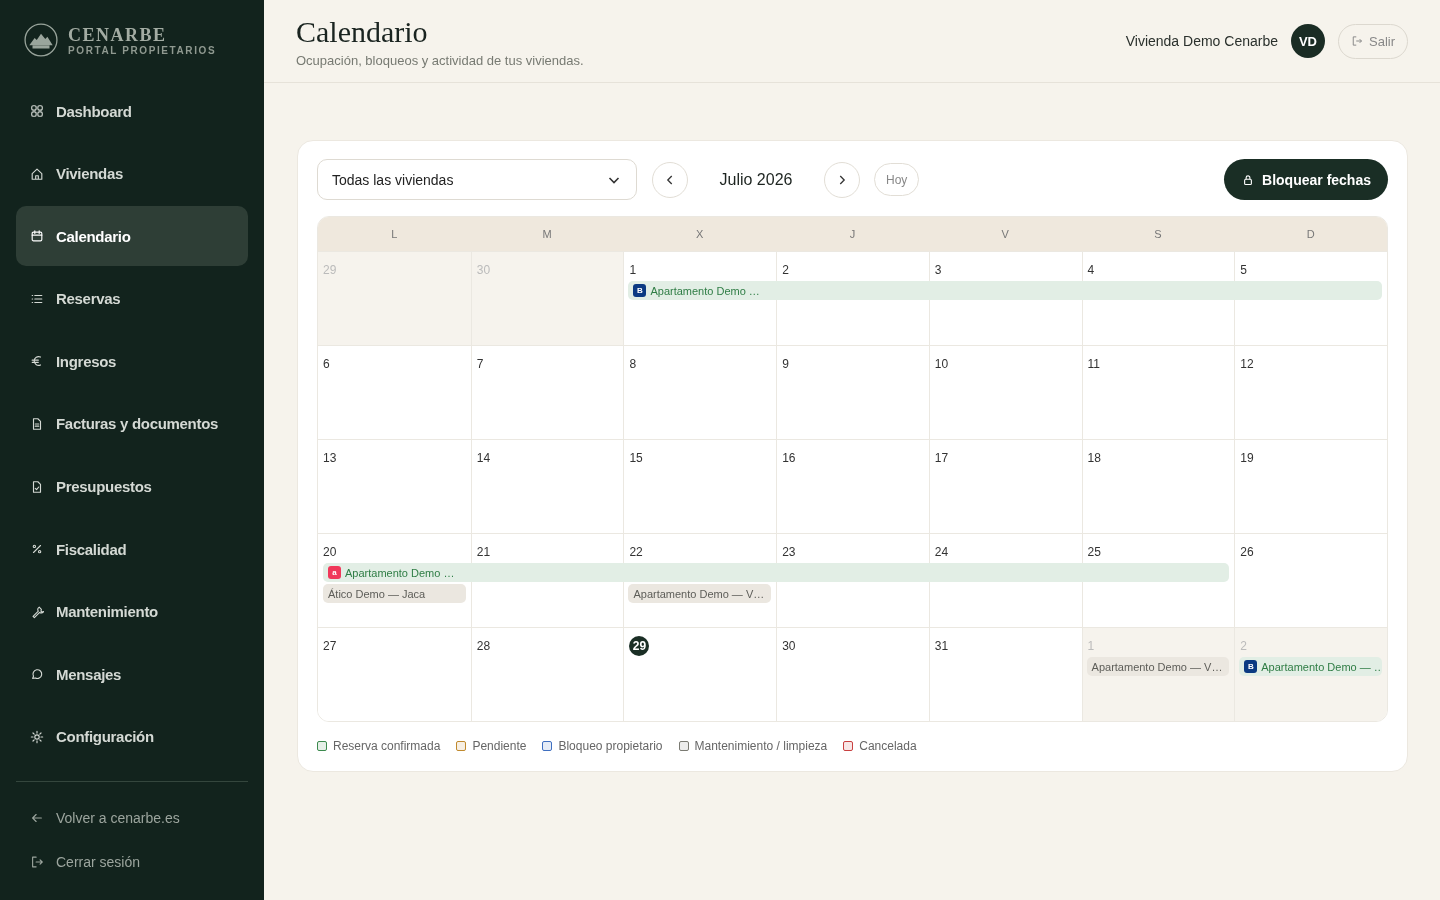  What do you see at coordinates (547, 234) in the screenshot?
I see `weekday-header: M` at bounding box center [547, 234].